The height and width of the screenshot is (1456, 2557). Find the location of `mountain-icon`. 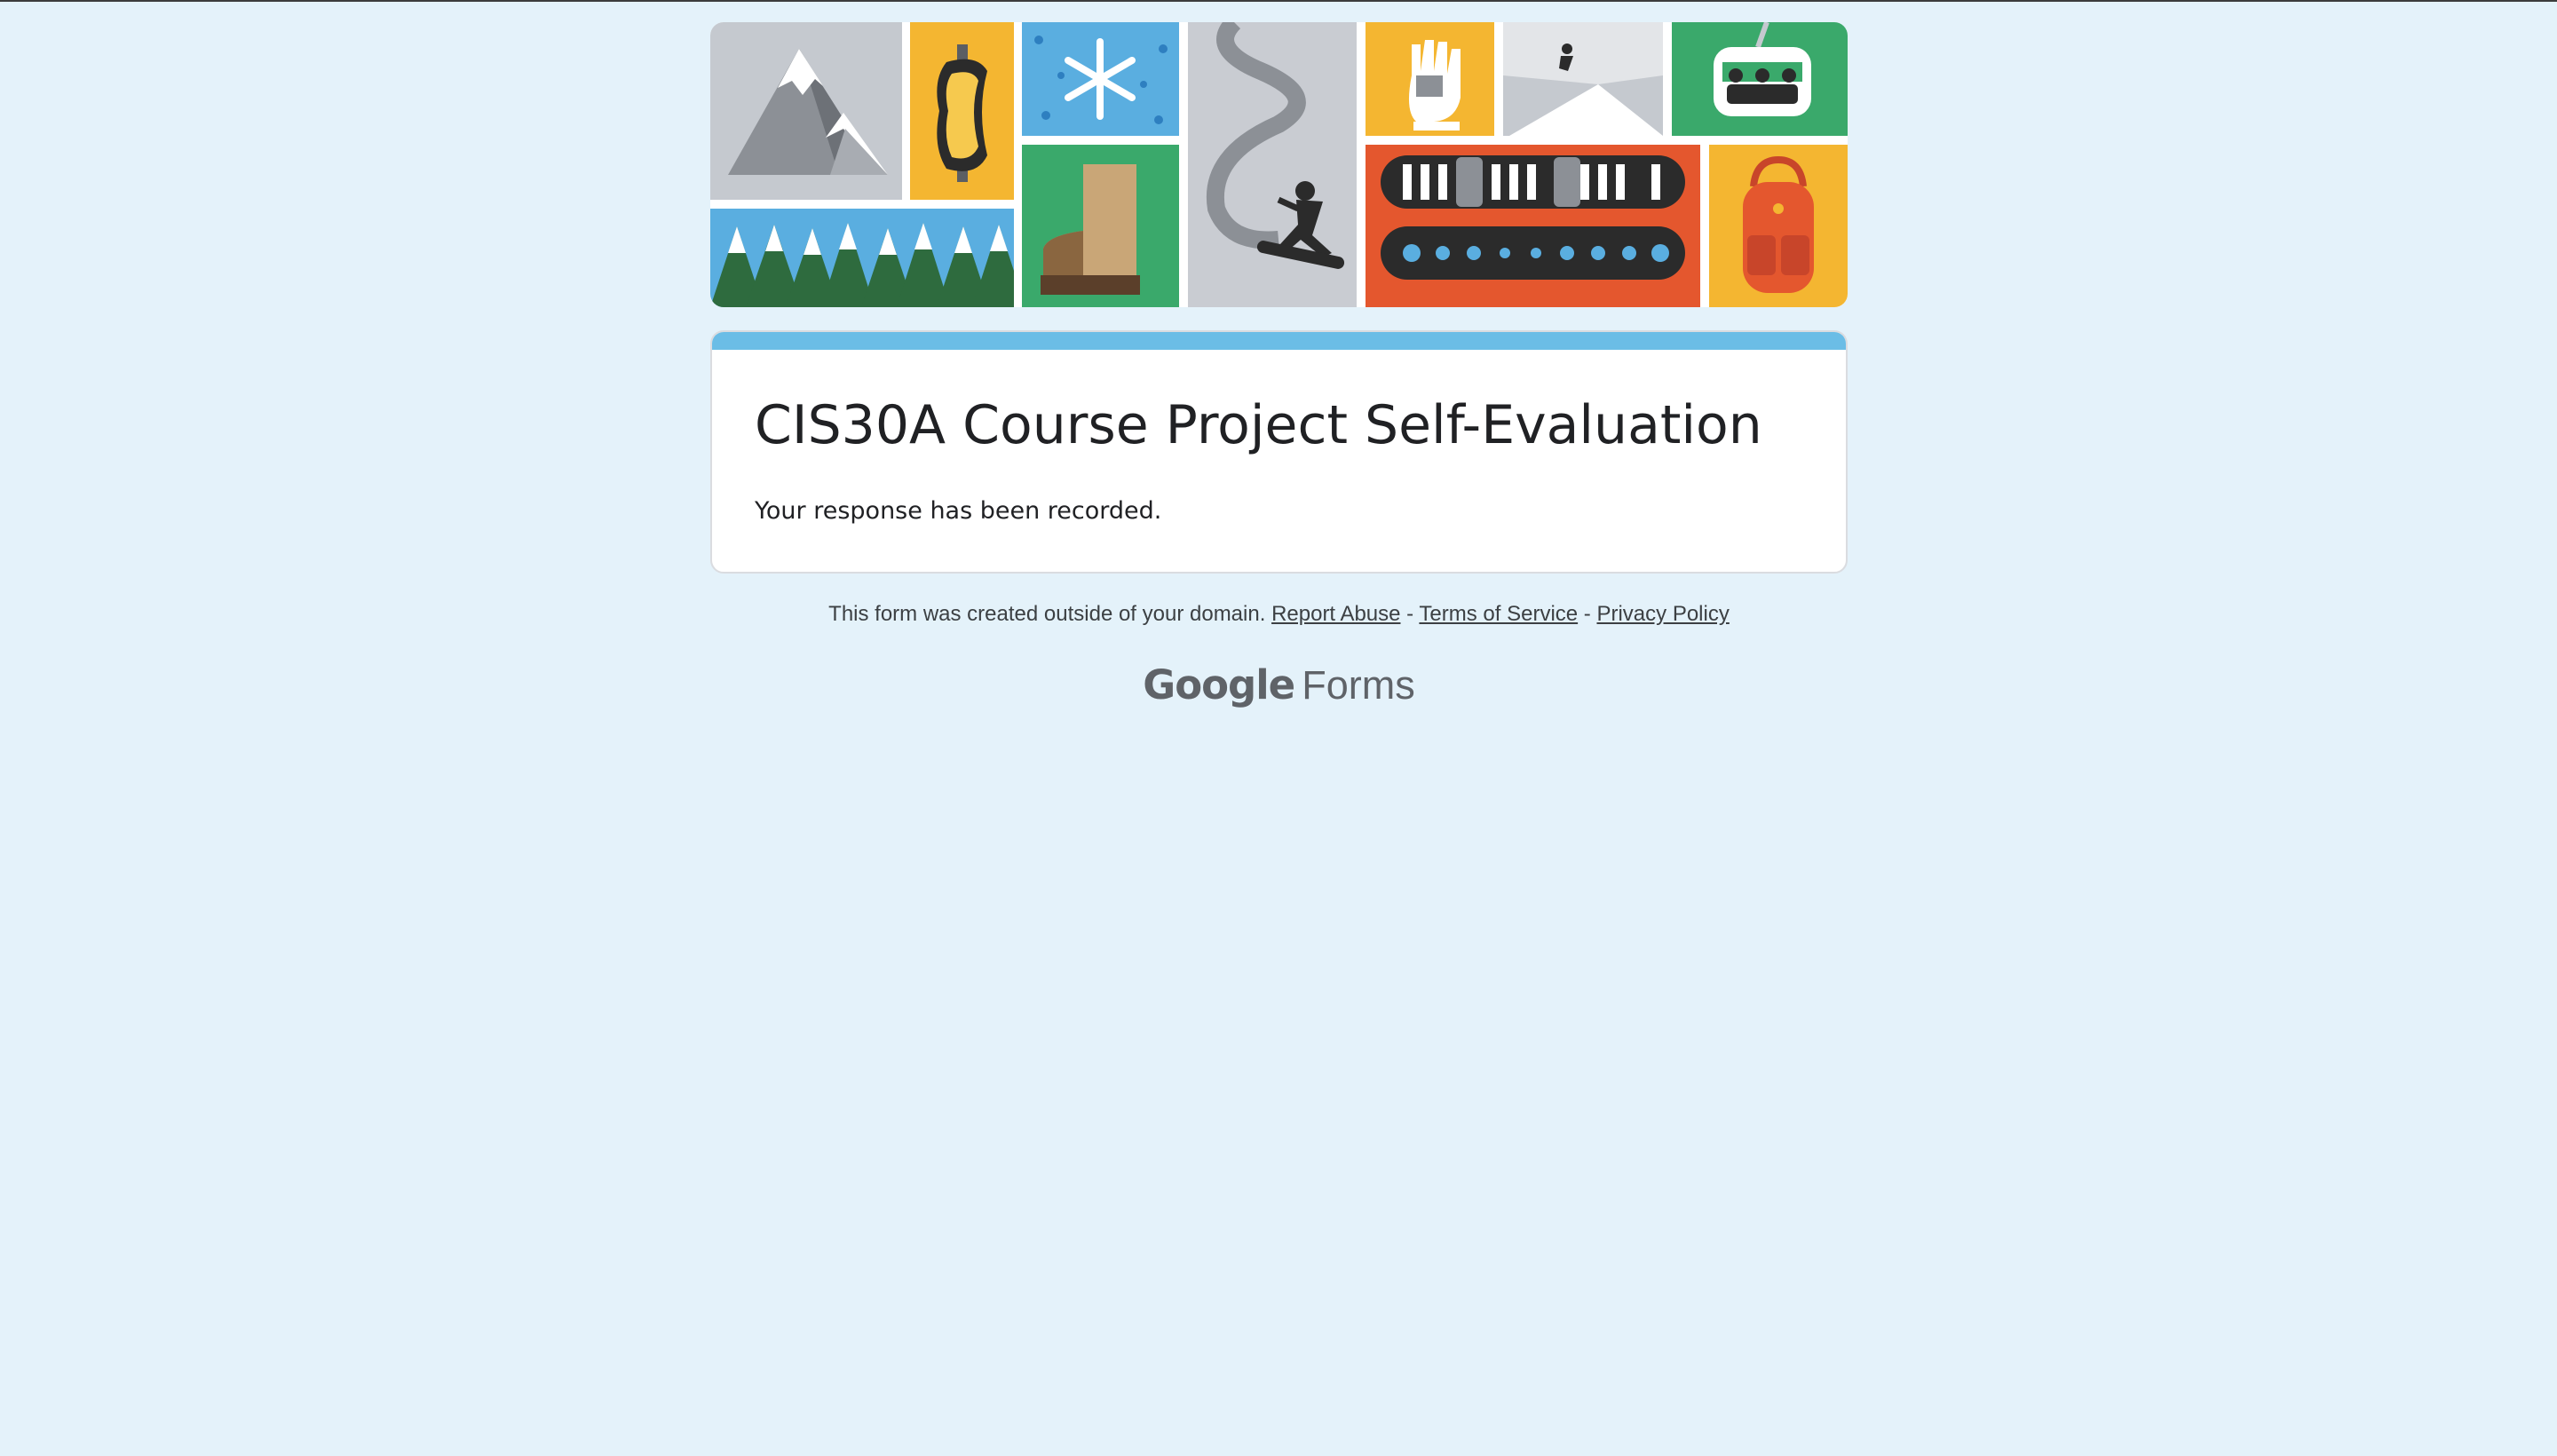

mountain-icon is located at coordinates (806, 111).